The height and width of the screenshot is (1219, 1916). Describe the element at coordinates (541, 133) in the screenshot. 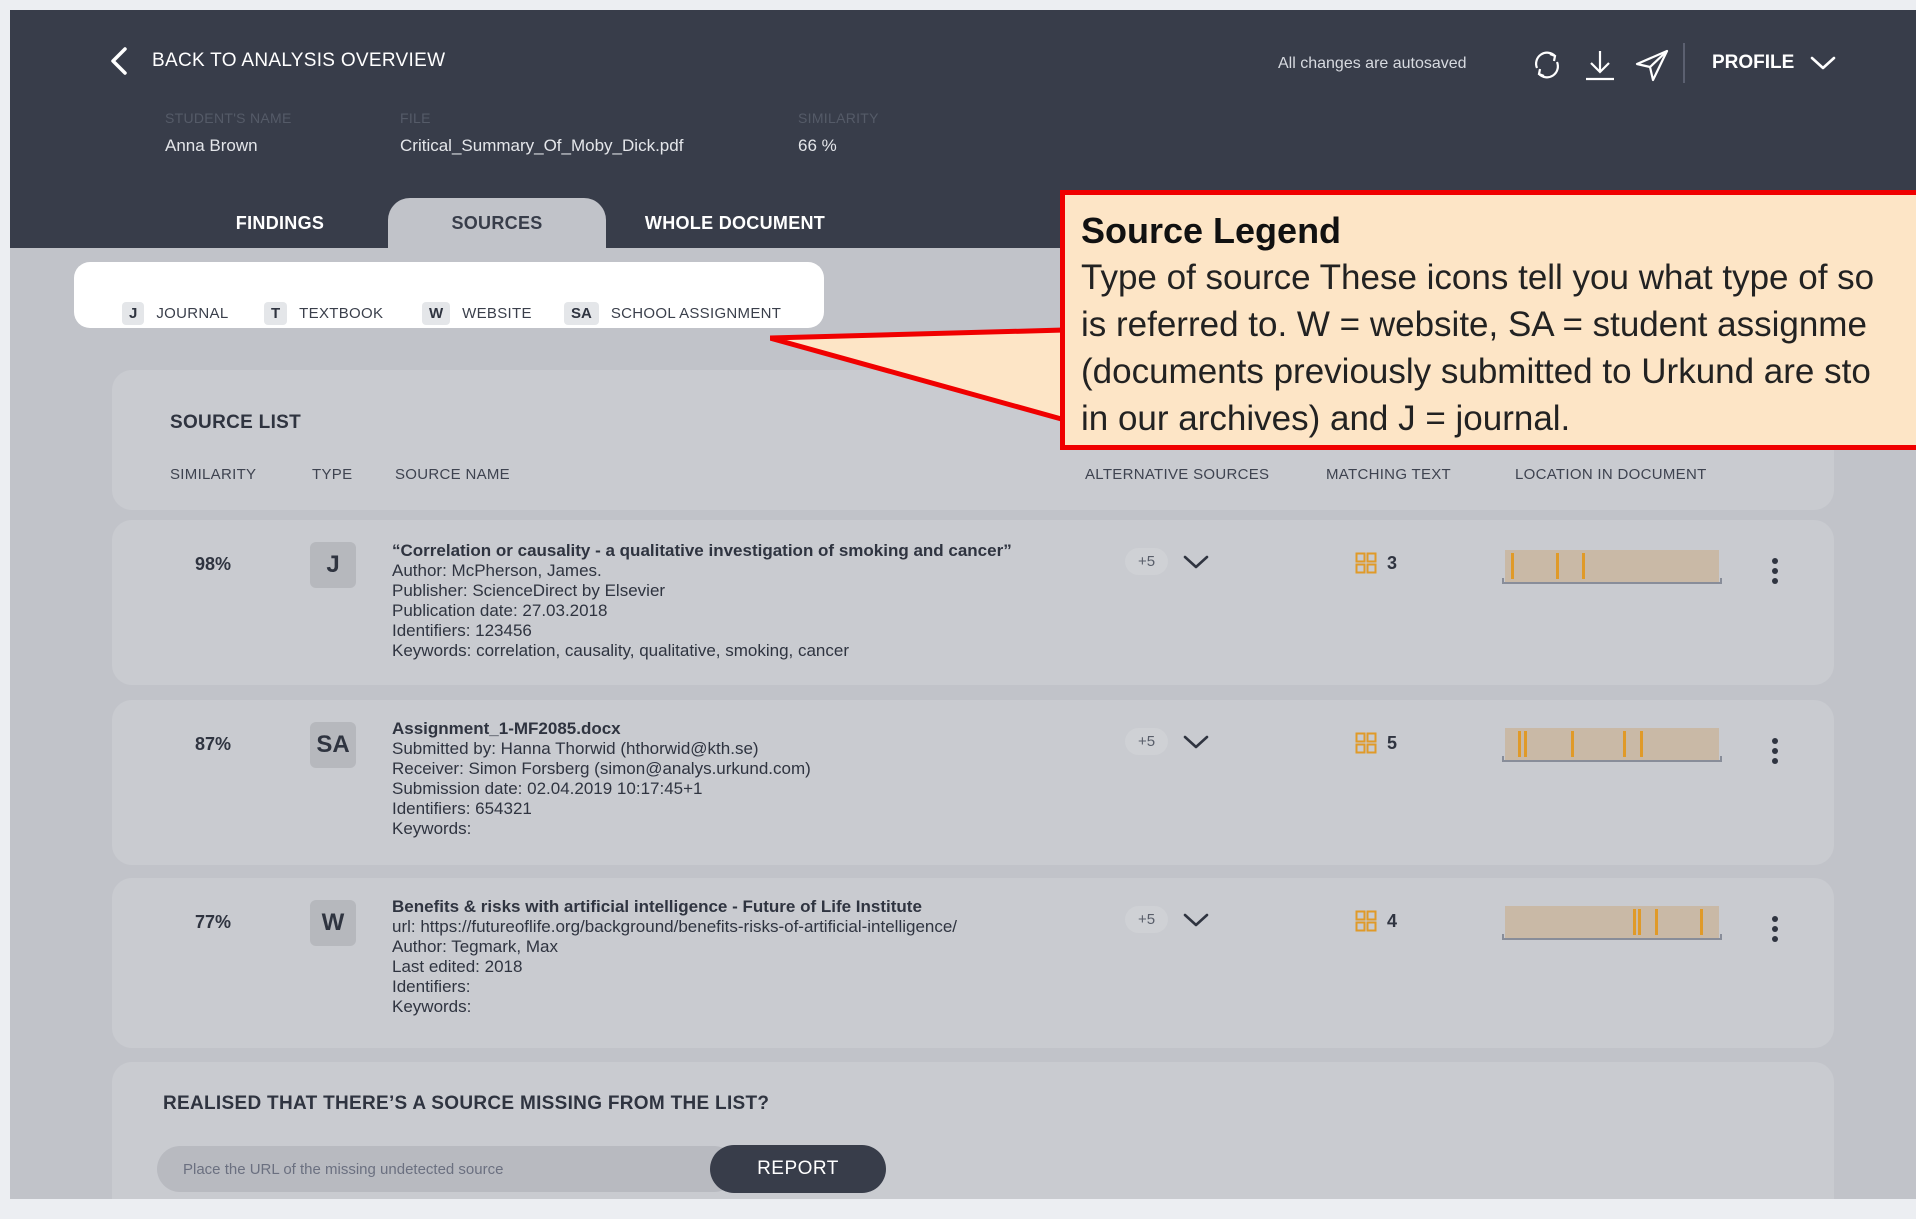

I see `file-field: FILE Critical_Summary_Of_Moby_Dick.pdf` at that location.